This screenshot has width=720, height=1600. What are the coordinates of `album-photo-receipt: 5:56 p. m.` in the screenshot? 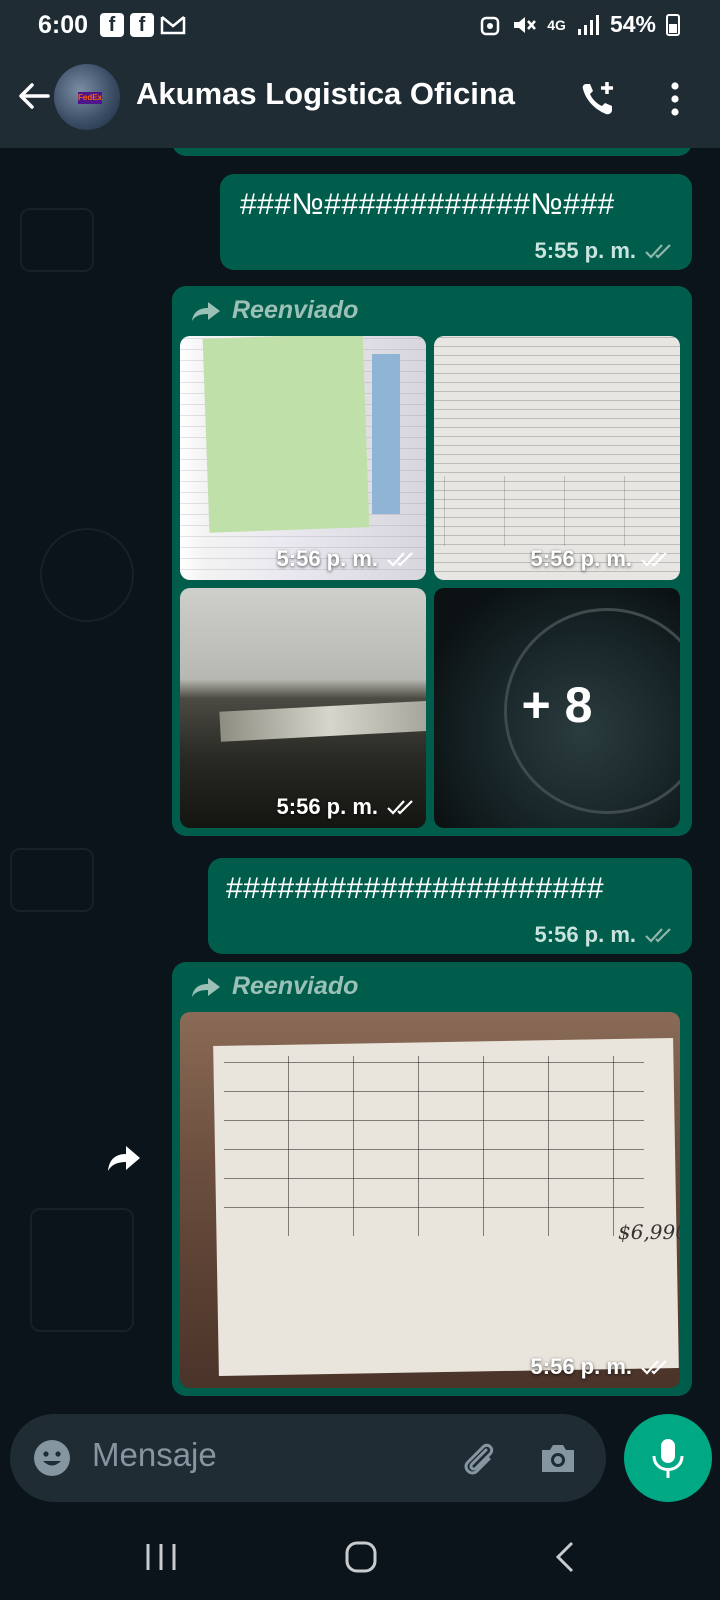 It's located at (303, 458).